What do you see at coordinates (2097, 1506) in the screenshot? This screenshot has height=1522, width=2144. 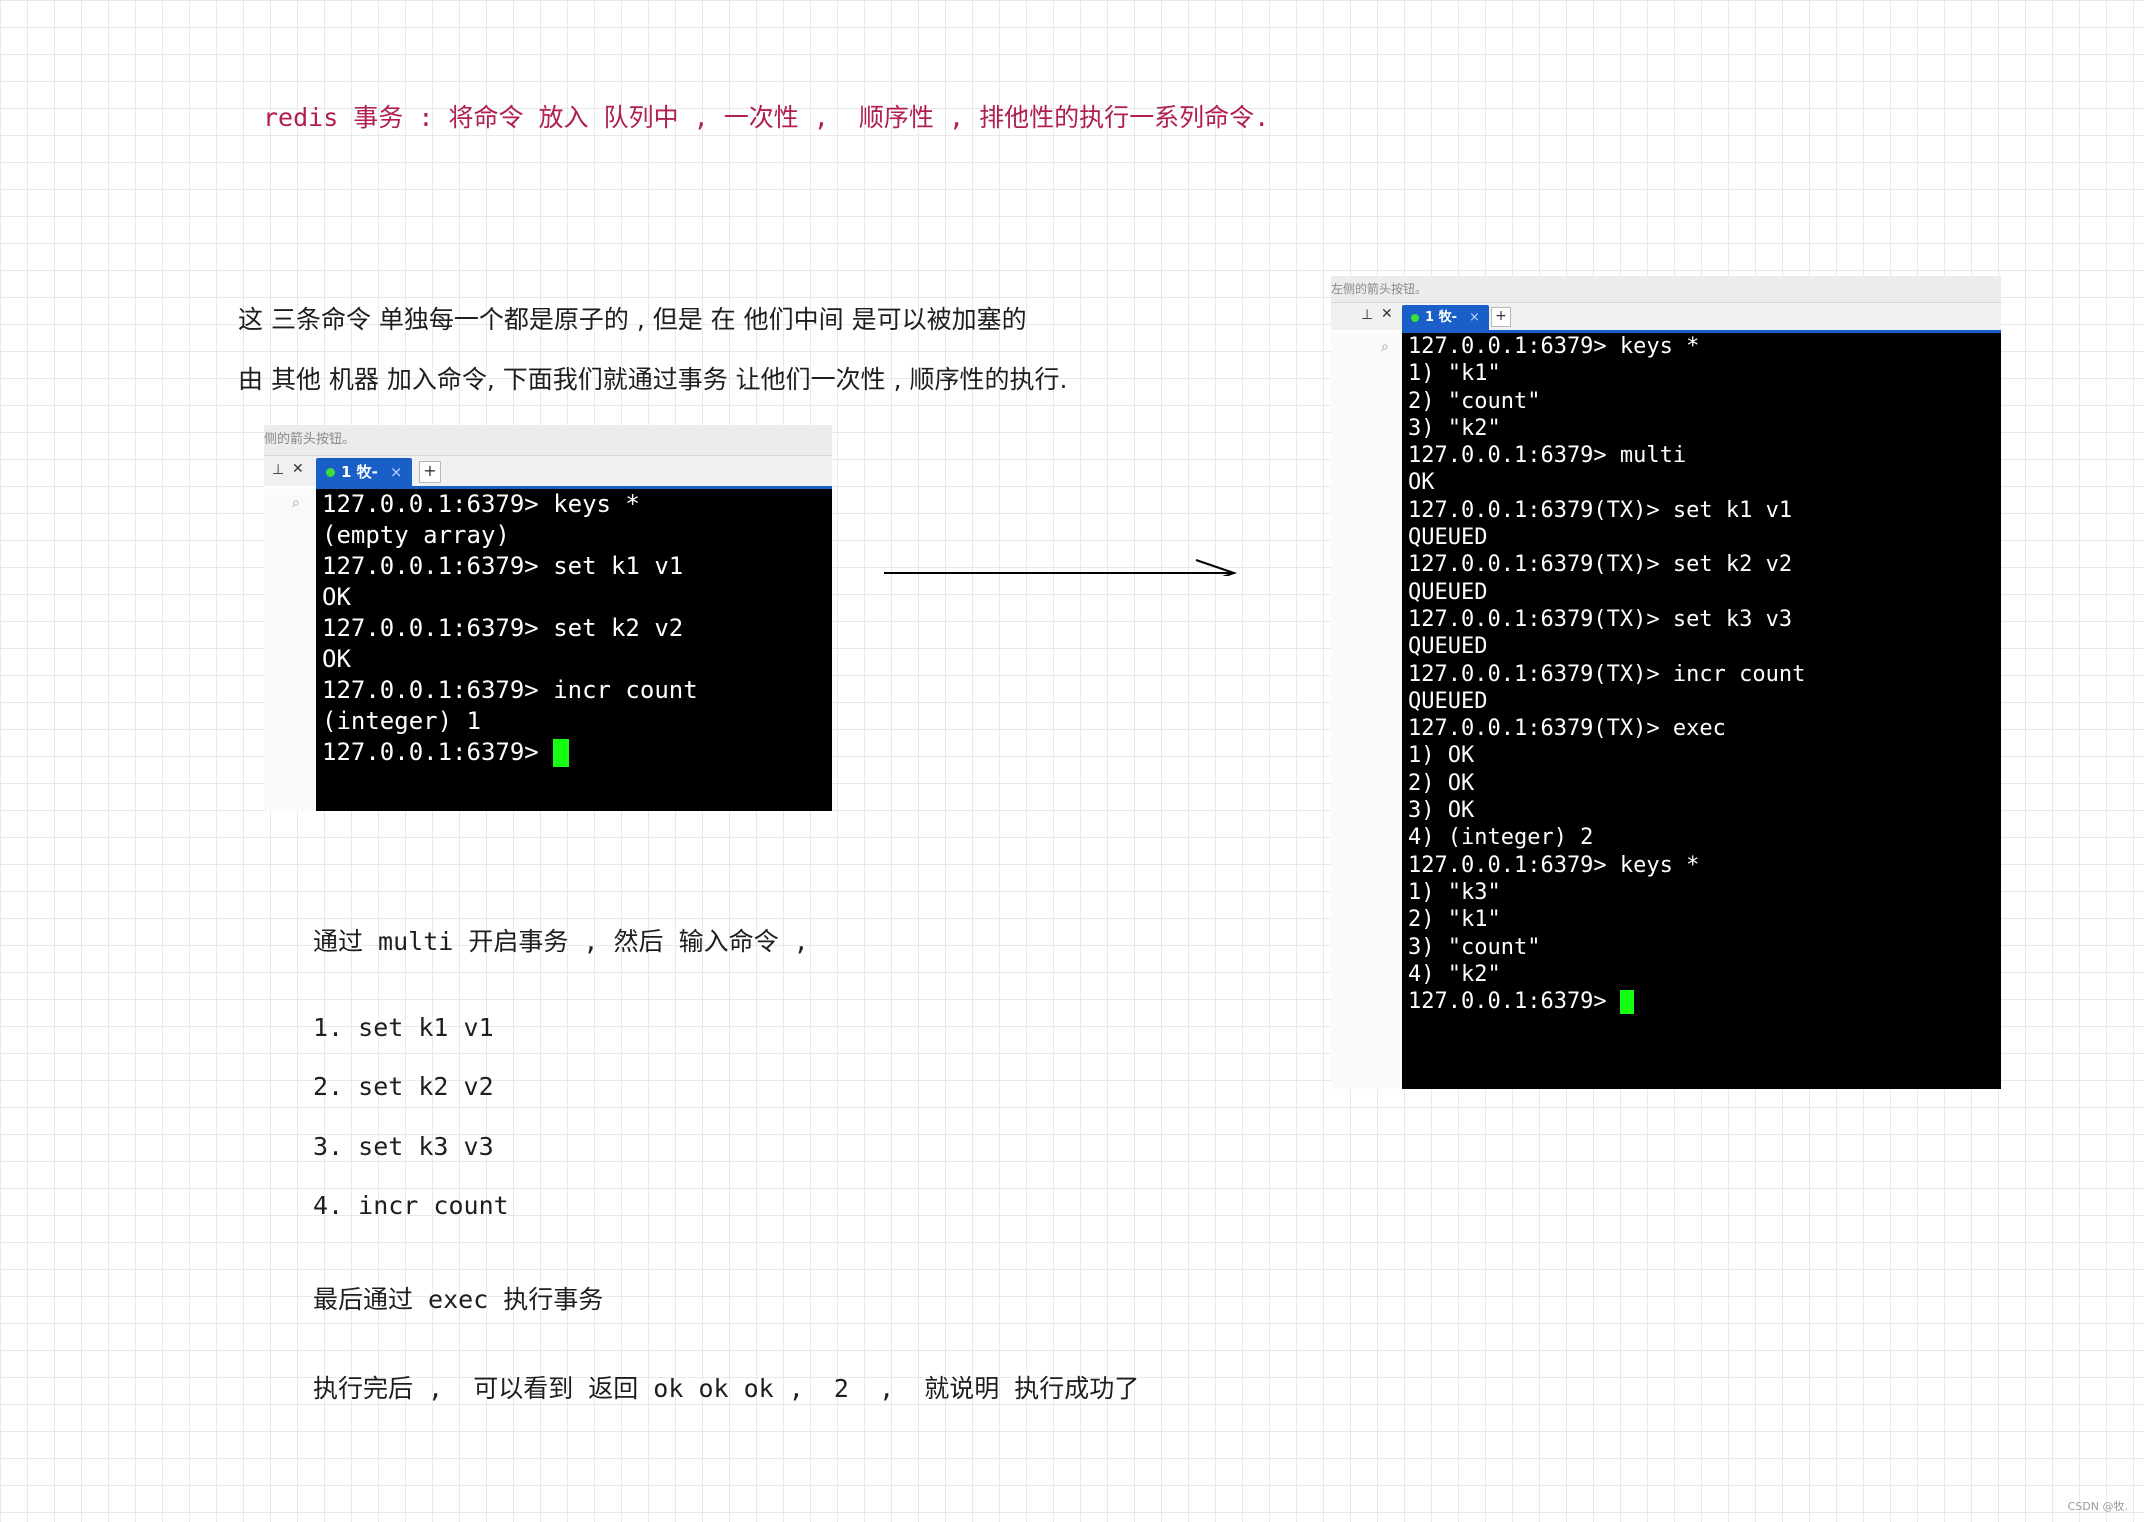 I see `watermark: CSDN @牧.` at bounding box center [2097, 1506].